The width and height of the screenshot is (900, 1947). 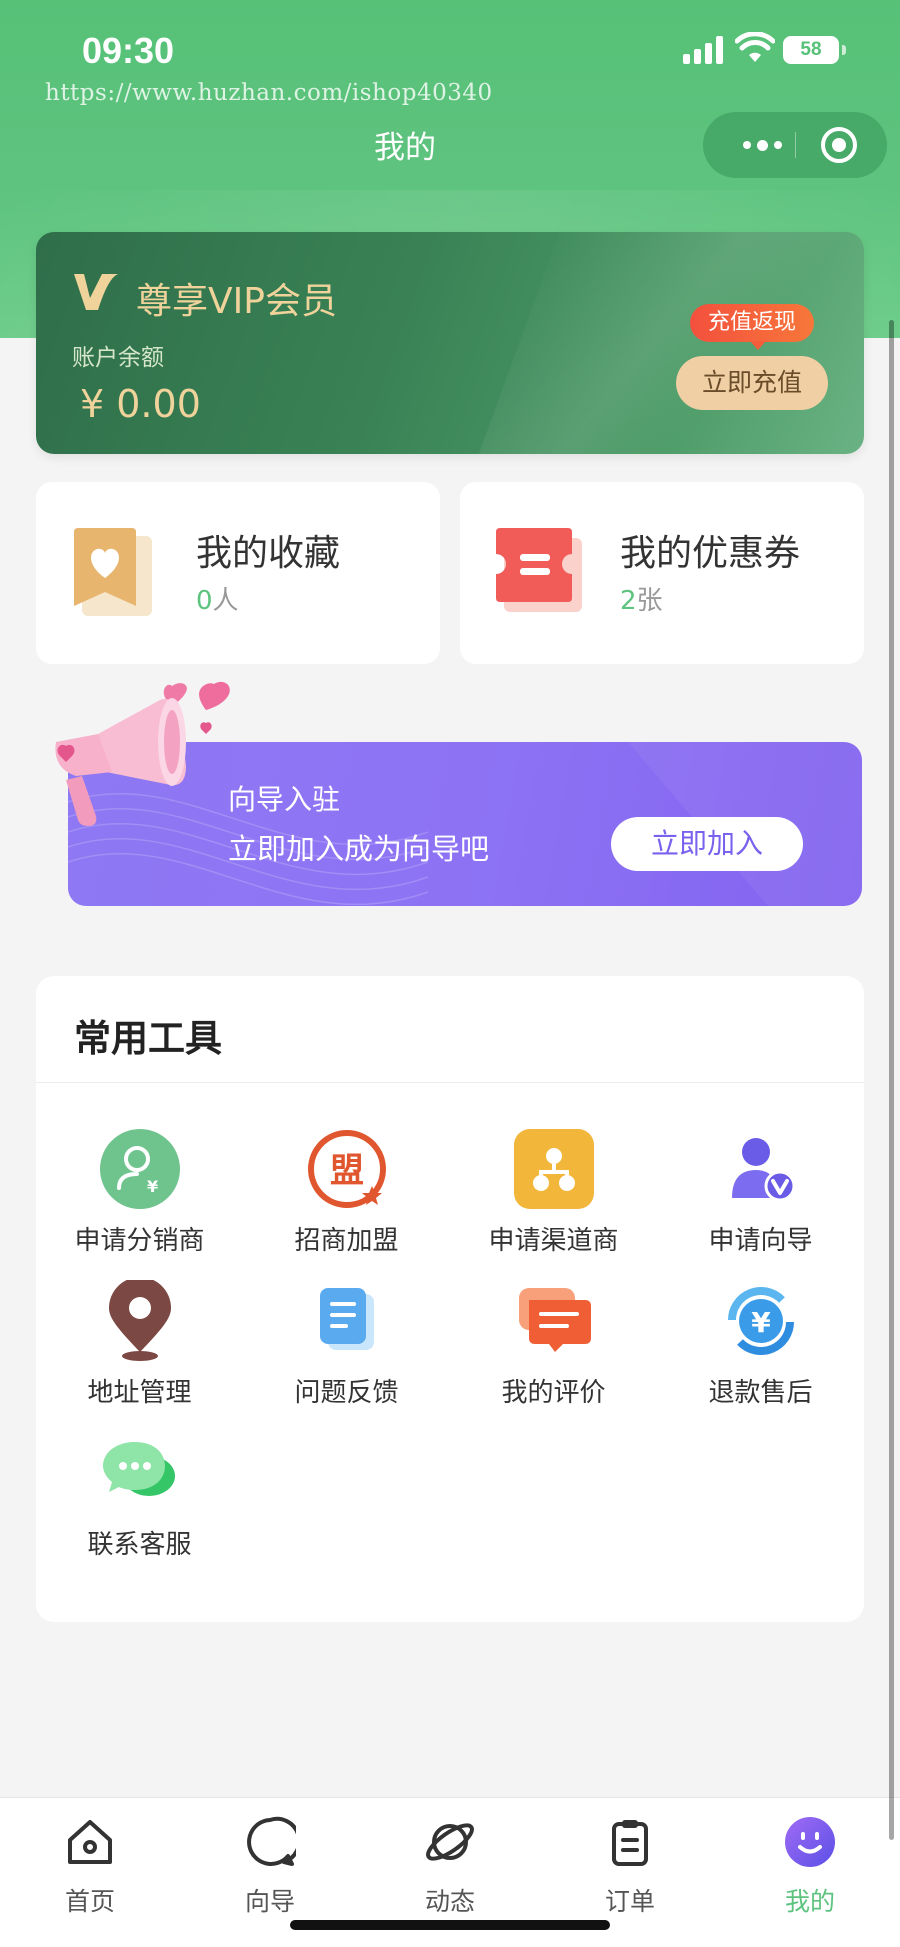 I want to click on tool-apply-distributor: ¥ 申请分销商, so click(x=139, y=1198).